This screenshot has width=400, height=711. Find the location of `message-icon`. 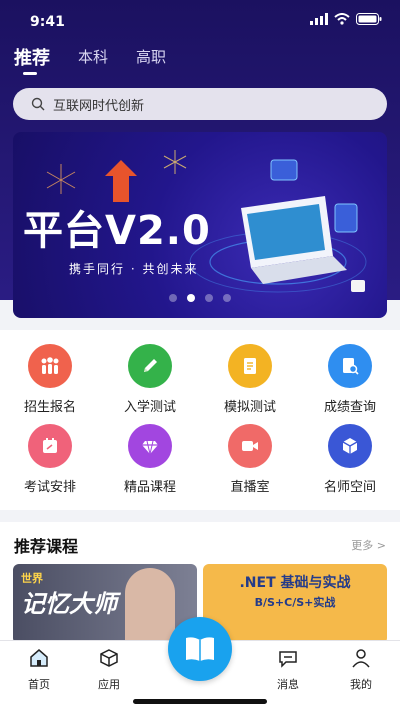

message-icon is located at coordinates (288, 659).